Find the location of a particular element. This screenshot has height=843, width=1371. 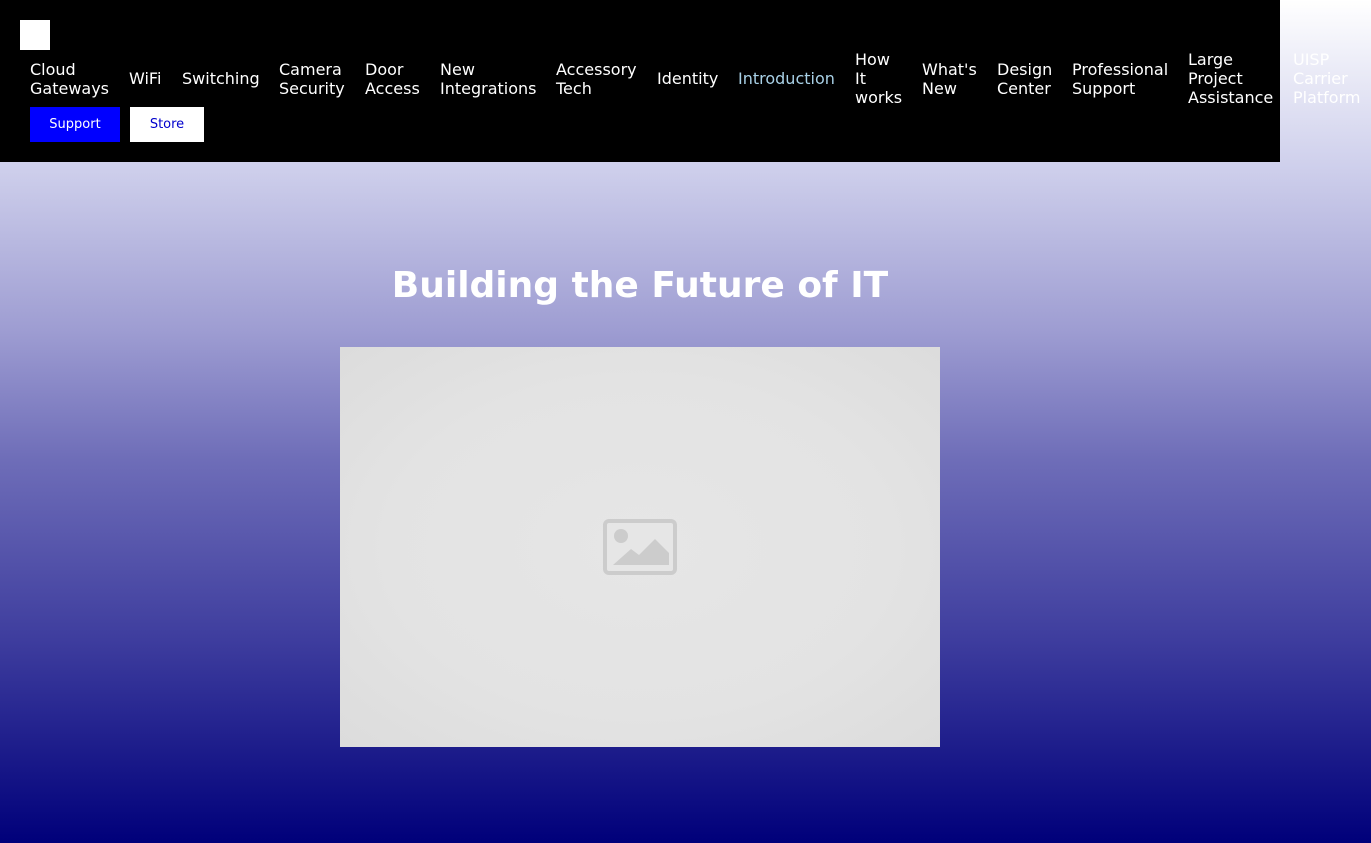

nav-item-design-center: Design Center is located at coordinates (1024, 79).